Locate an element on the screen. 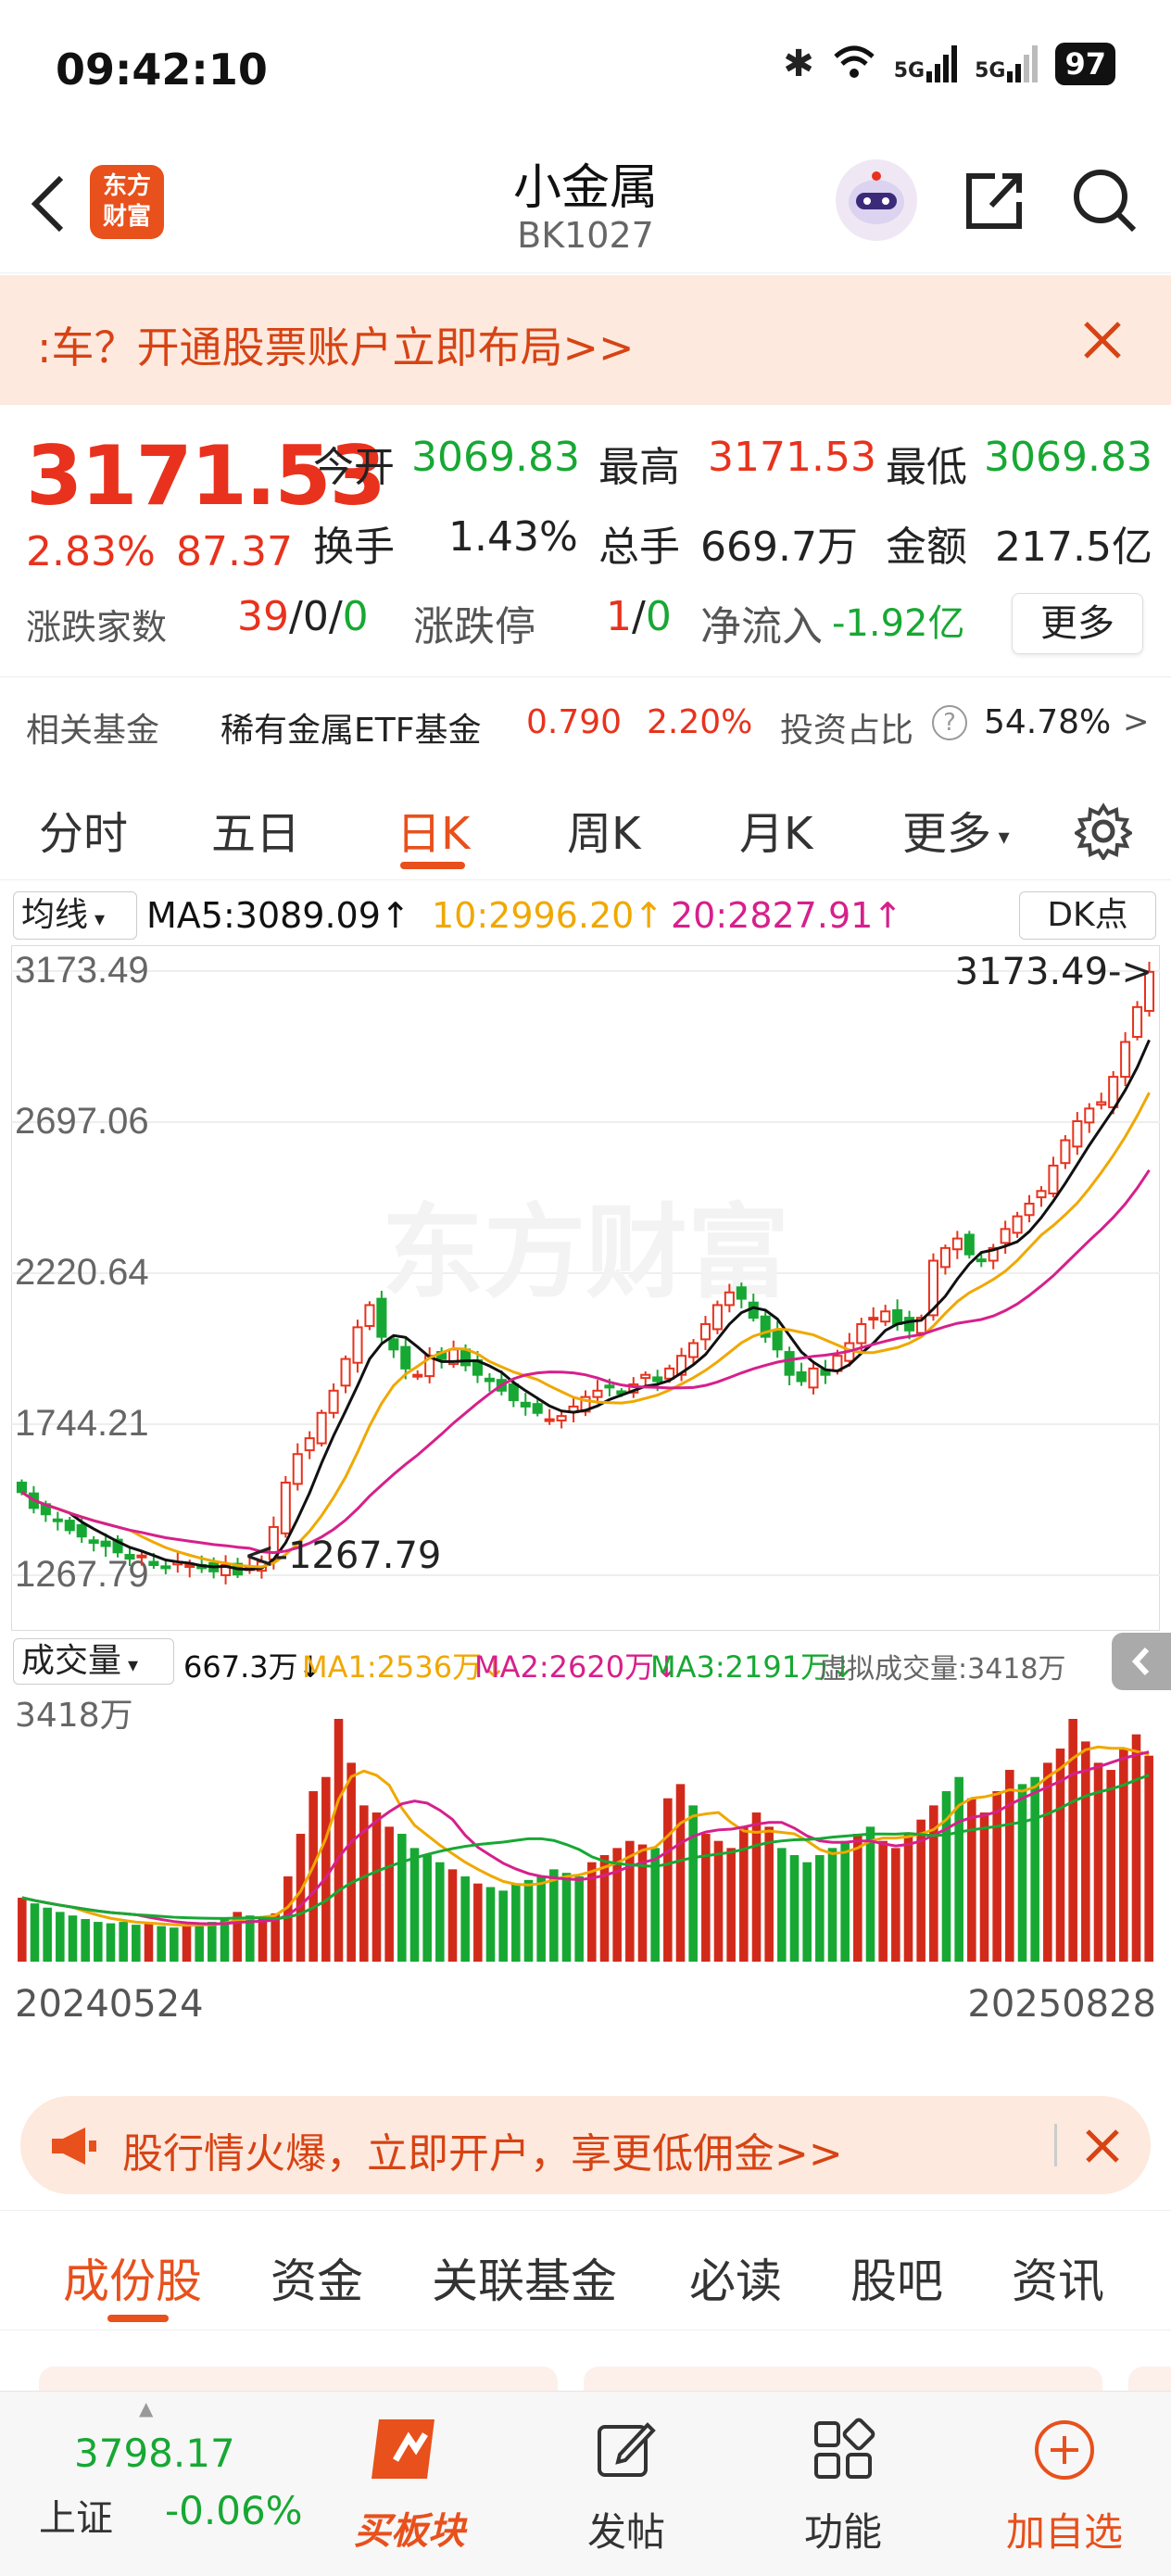 Image resolution: width=1171 pixels, height=2576 pixels. open-account-text: 股行情火爆，立即开户，享更低佣金>> is located at coordinates (483, 2149).